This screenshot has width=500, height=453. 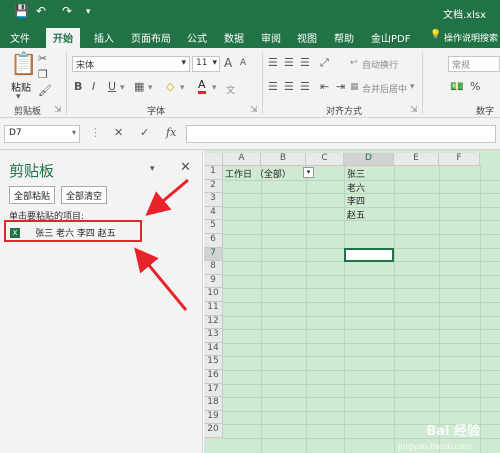 I want to click on borders-icon: ▦, so click(x=139, y=86).